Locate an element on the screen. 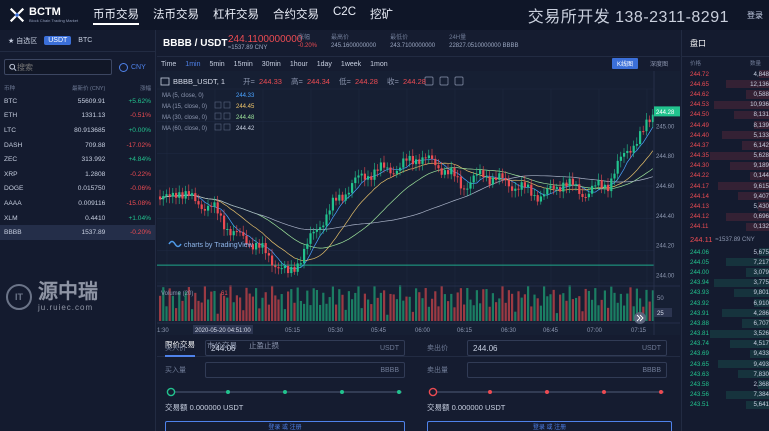 The width and height of the screenshot is (769, 431). bid-row: 243.69 9,433 is located at coordinates (725, 354).